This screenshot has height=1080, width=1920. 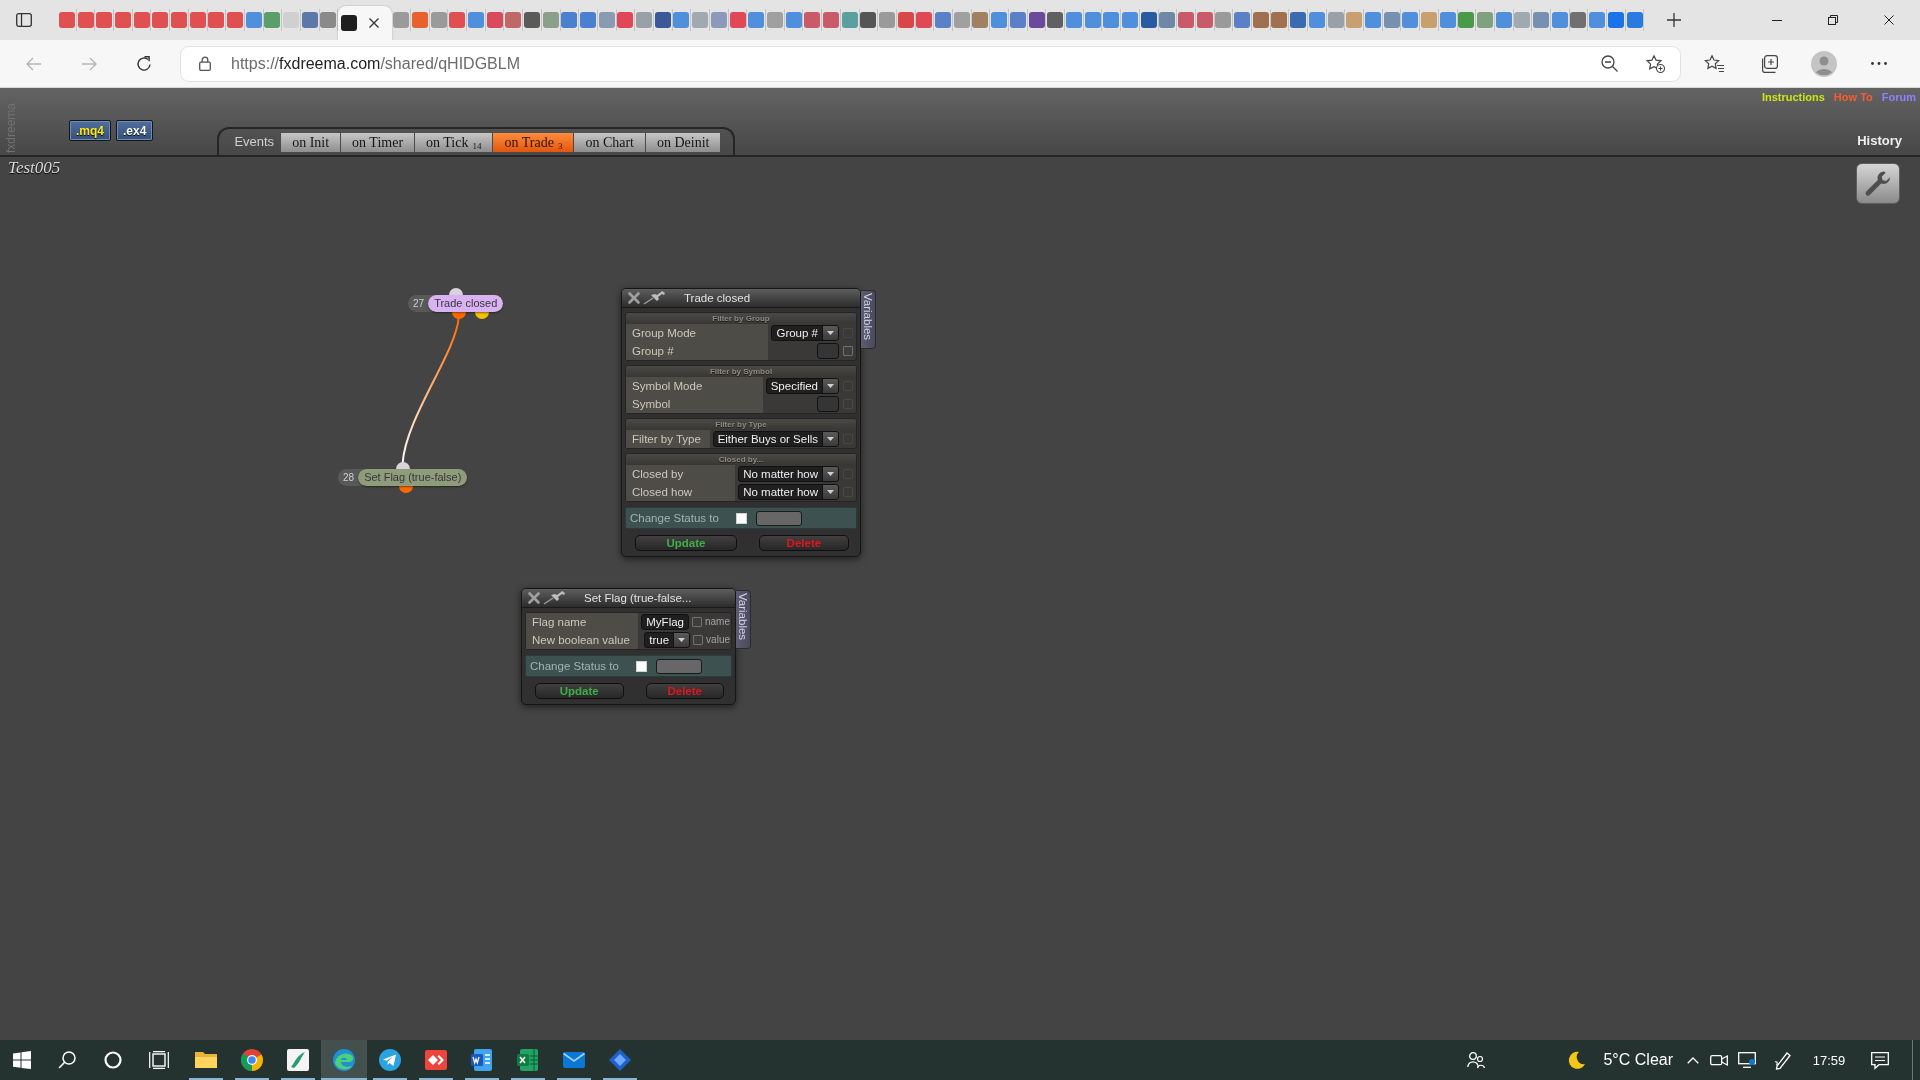 What do you see at coordinates (1476, 1060) in the screenshot?
I see `people-icon` at bounding box center [1476, 1060].